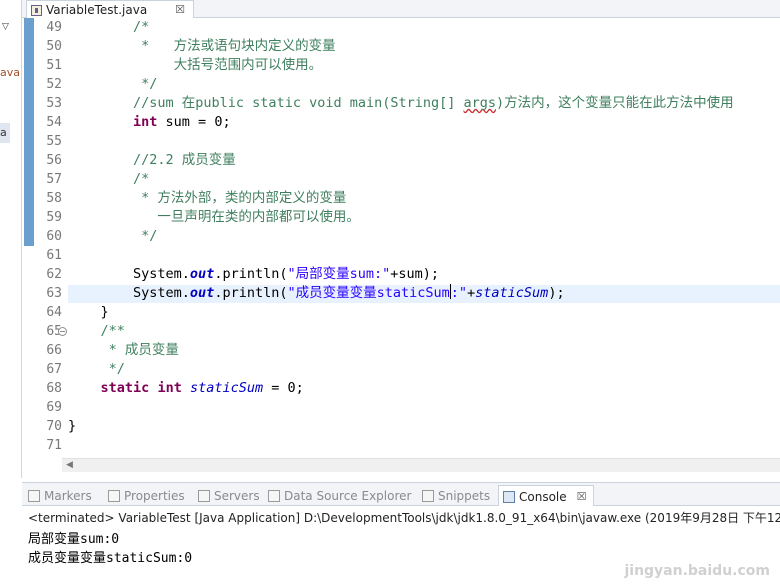 Image resolution: width=780 pixels, height=585 pixels. I want to click on package-explorer-fragment: ▽ ava a, so click(11, 239).